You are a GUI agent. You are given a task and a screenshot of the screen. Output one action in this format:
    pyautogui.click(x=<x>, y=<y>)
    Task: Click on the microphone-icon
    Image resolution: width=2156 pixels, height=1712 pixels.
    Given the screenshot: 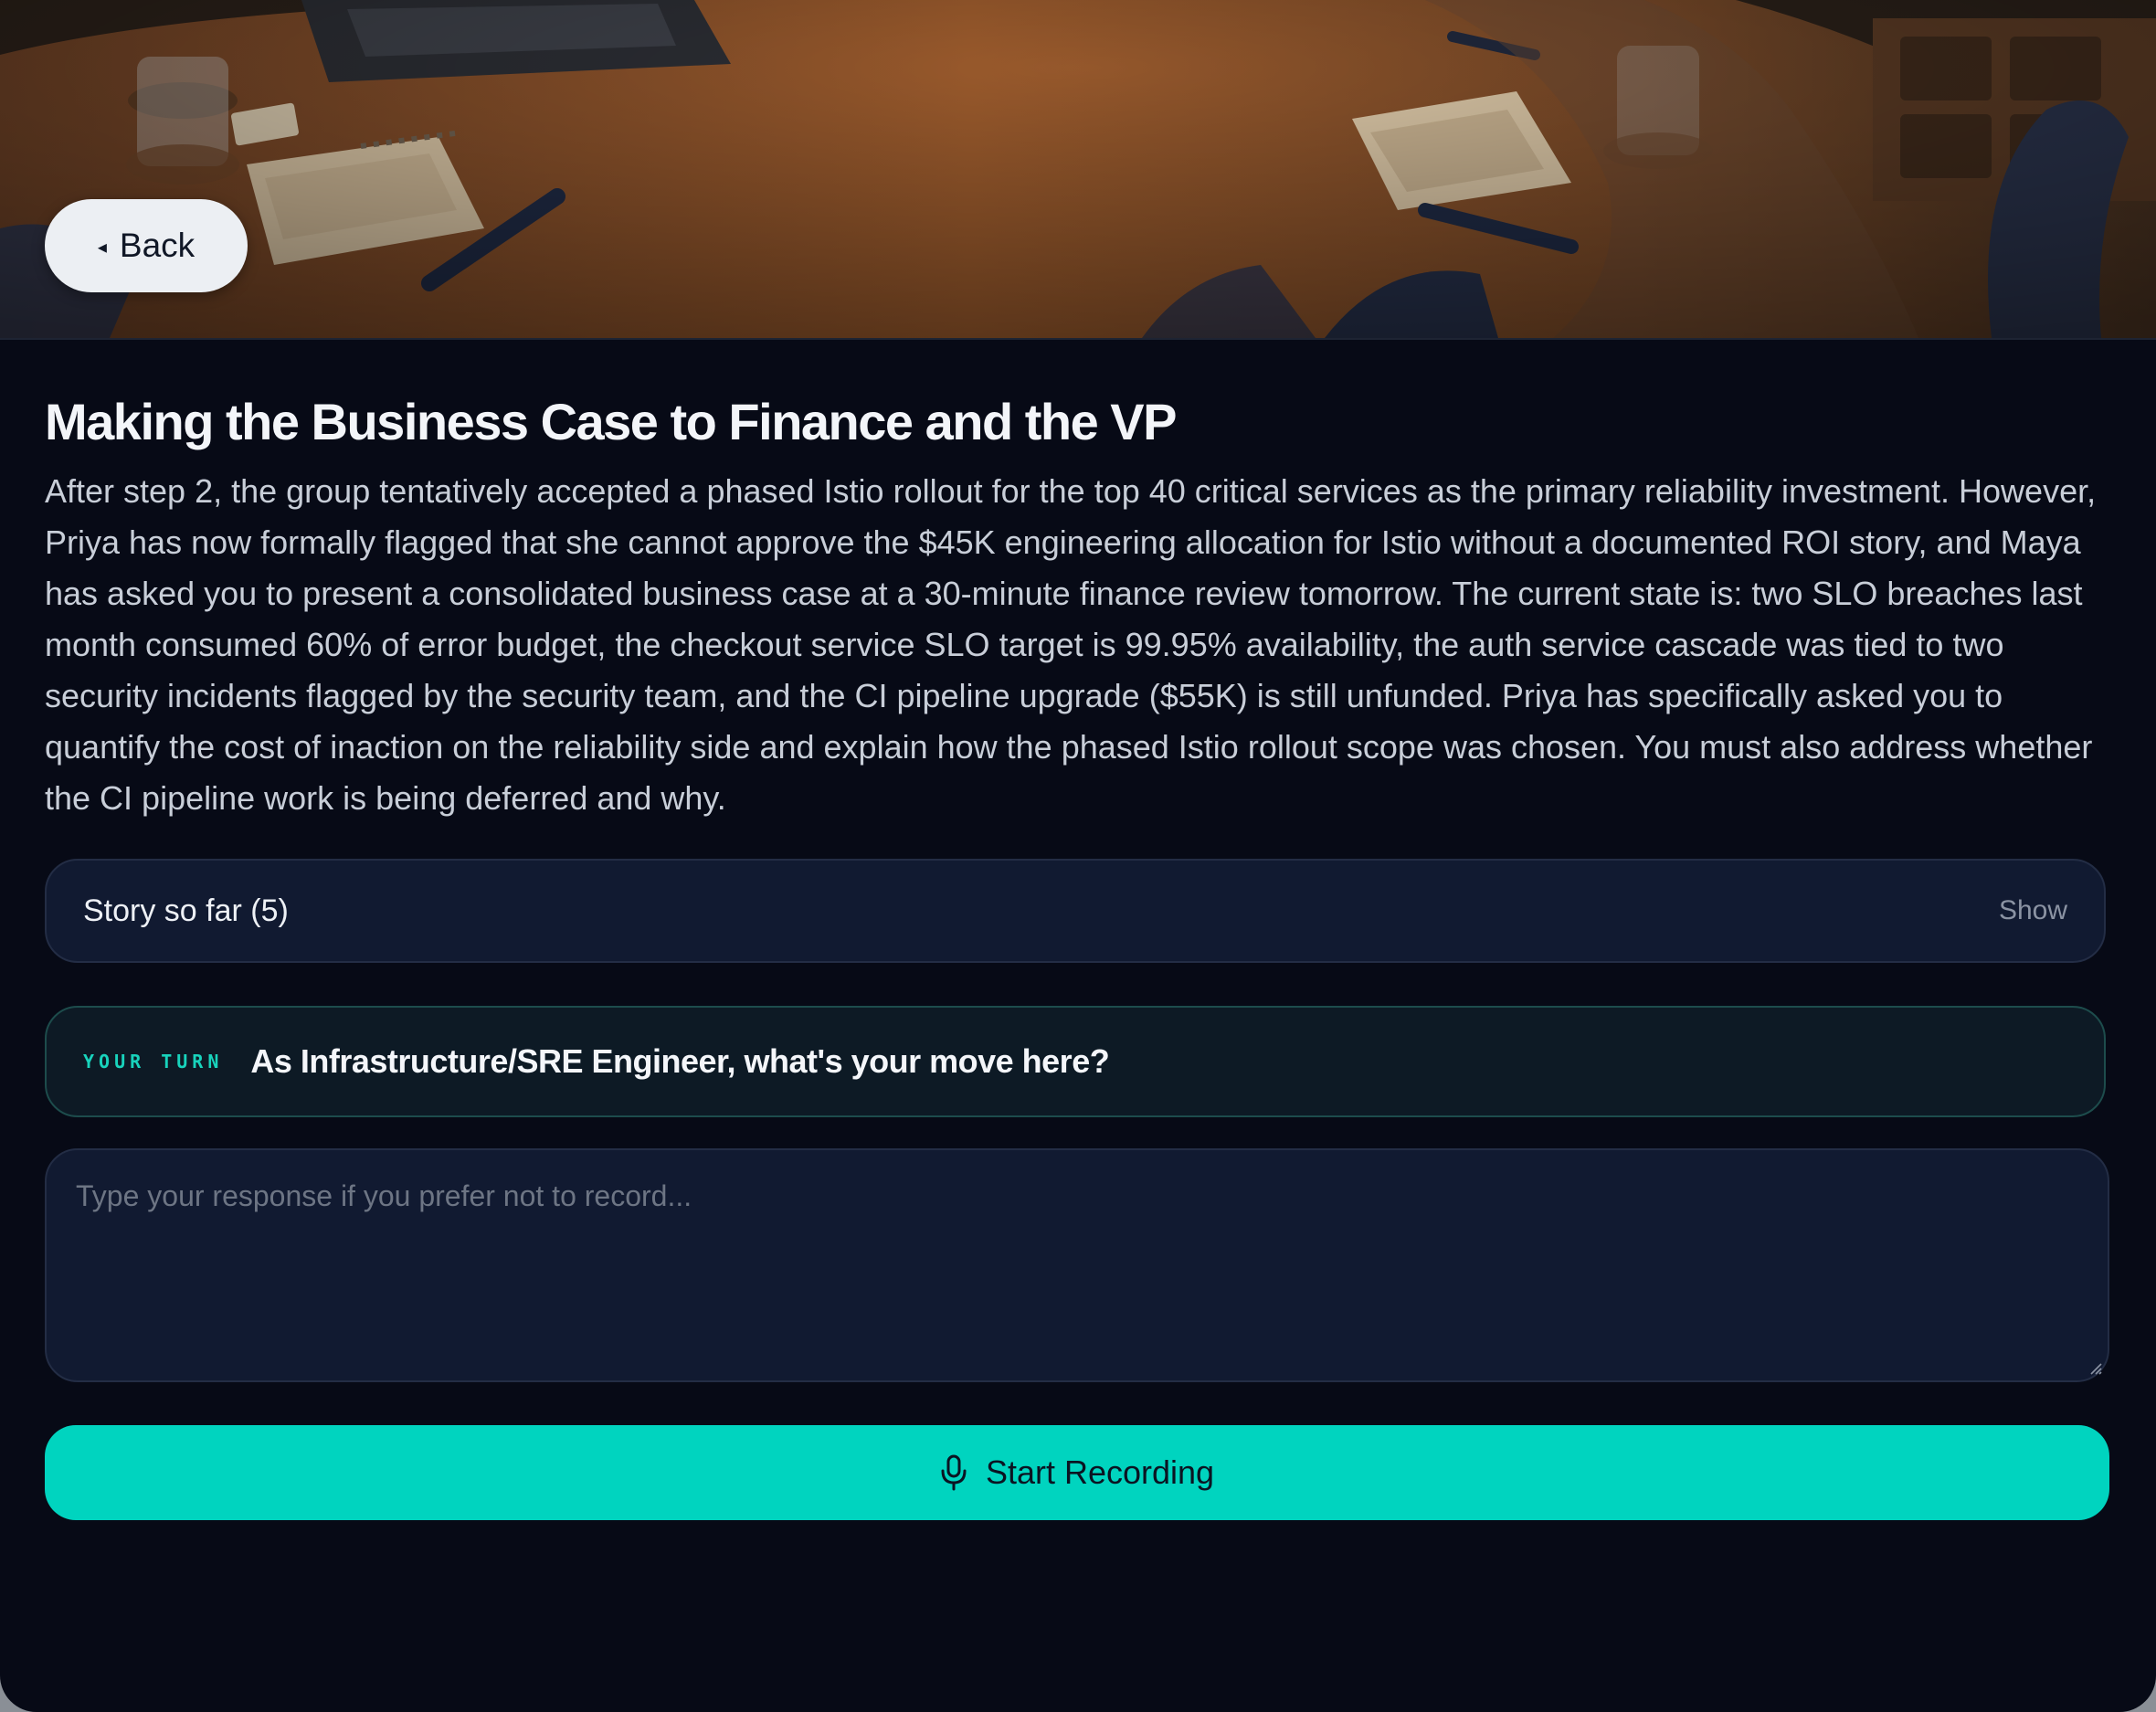 What is the action you would take?
    pyautogui.click(x=954, y=1472)
    